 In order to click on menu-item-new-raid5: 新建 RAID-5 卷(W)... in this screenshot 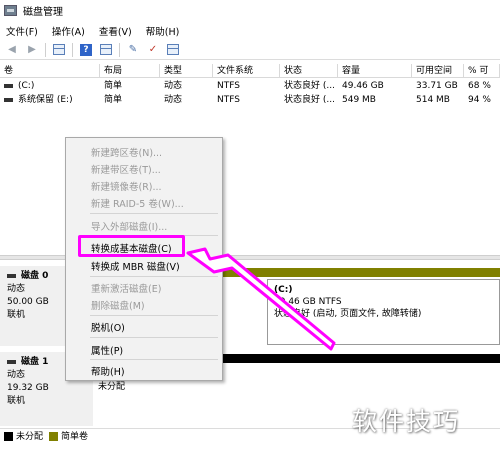, I will do `click(137, 203)`.